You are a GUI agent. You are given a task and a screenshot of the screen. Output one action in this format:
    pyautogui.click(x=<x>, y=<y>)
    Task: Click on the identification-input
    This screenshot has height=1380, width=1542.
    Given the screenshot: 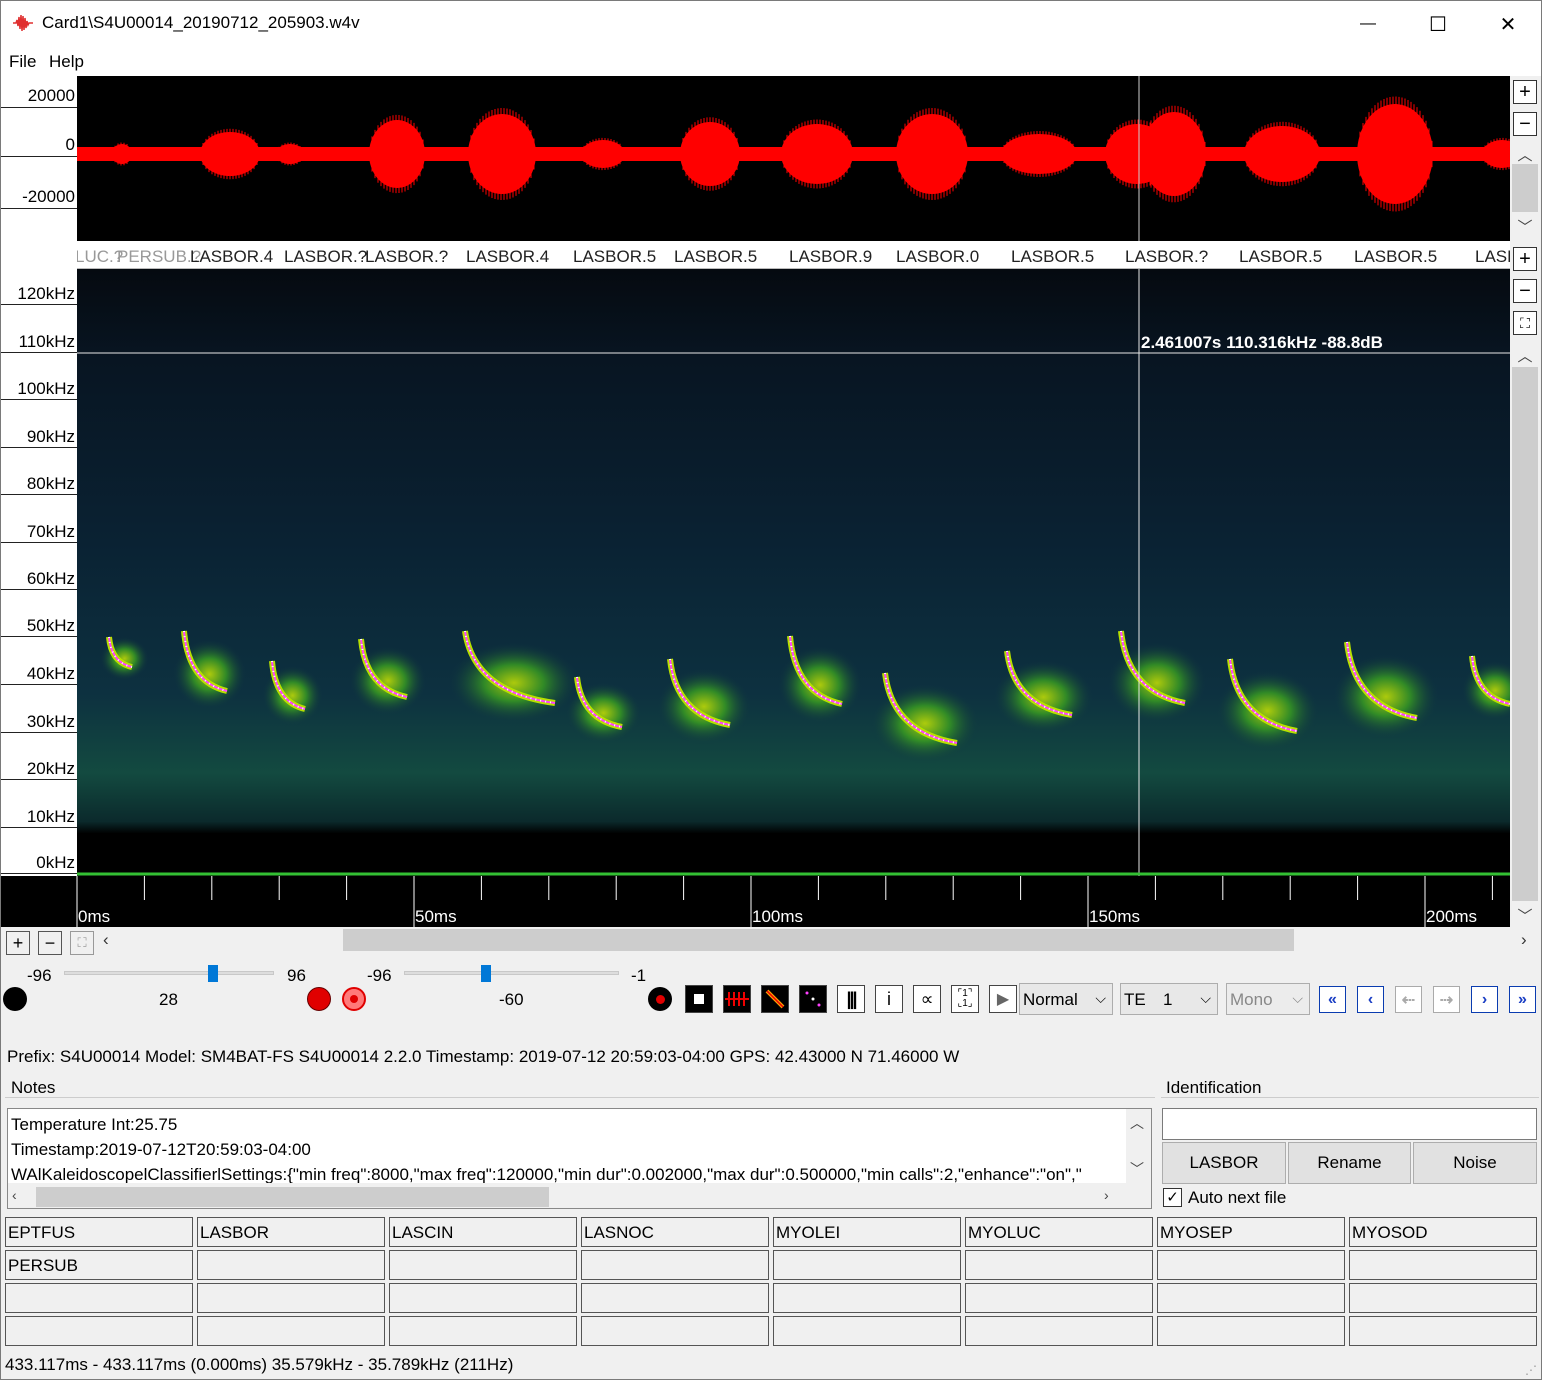 What is the action you would take?
    pyautogui.click(x=1349, y=1124)
    